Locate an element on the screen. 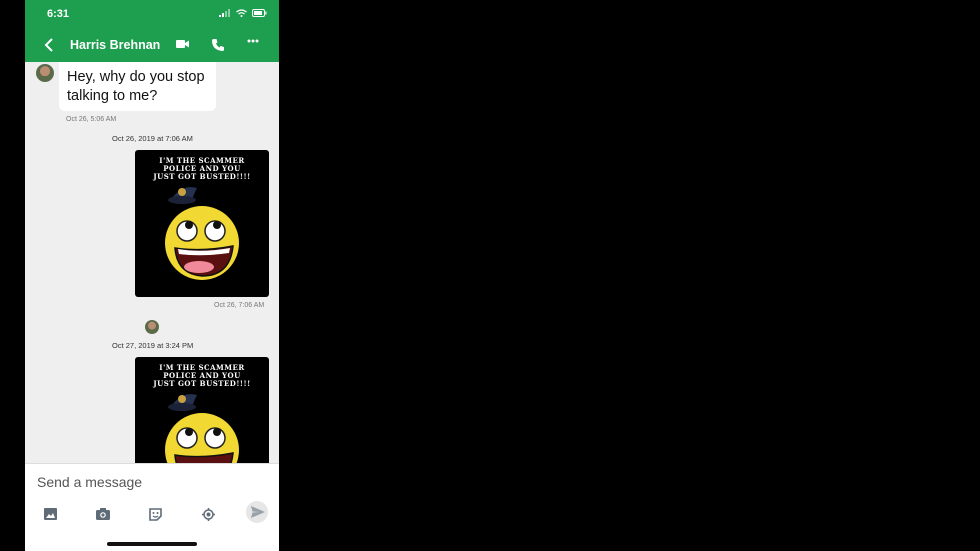 This screenshot has height=551, width=980. contact-avatar is located at coordinates (45, 73).